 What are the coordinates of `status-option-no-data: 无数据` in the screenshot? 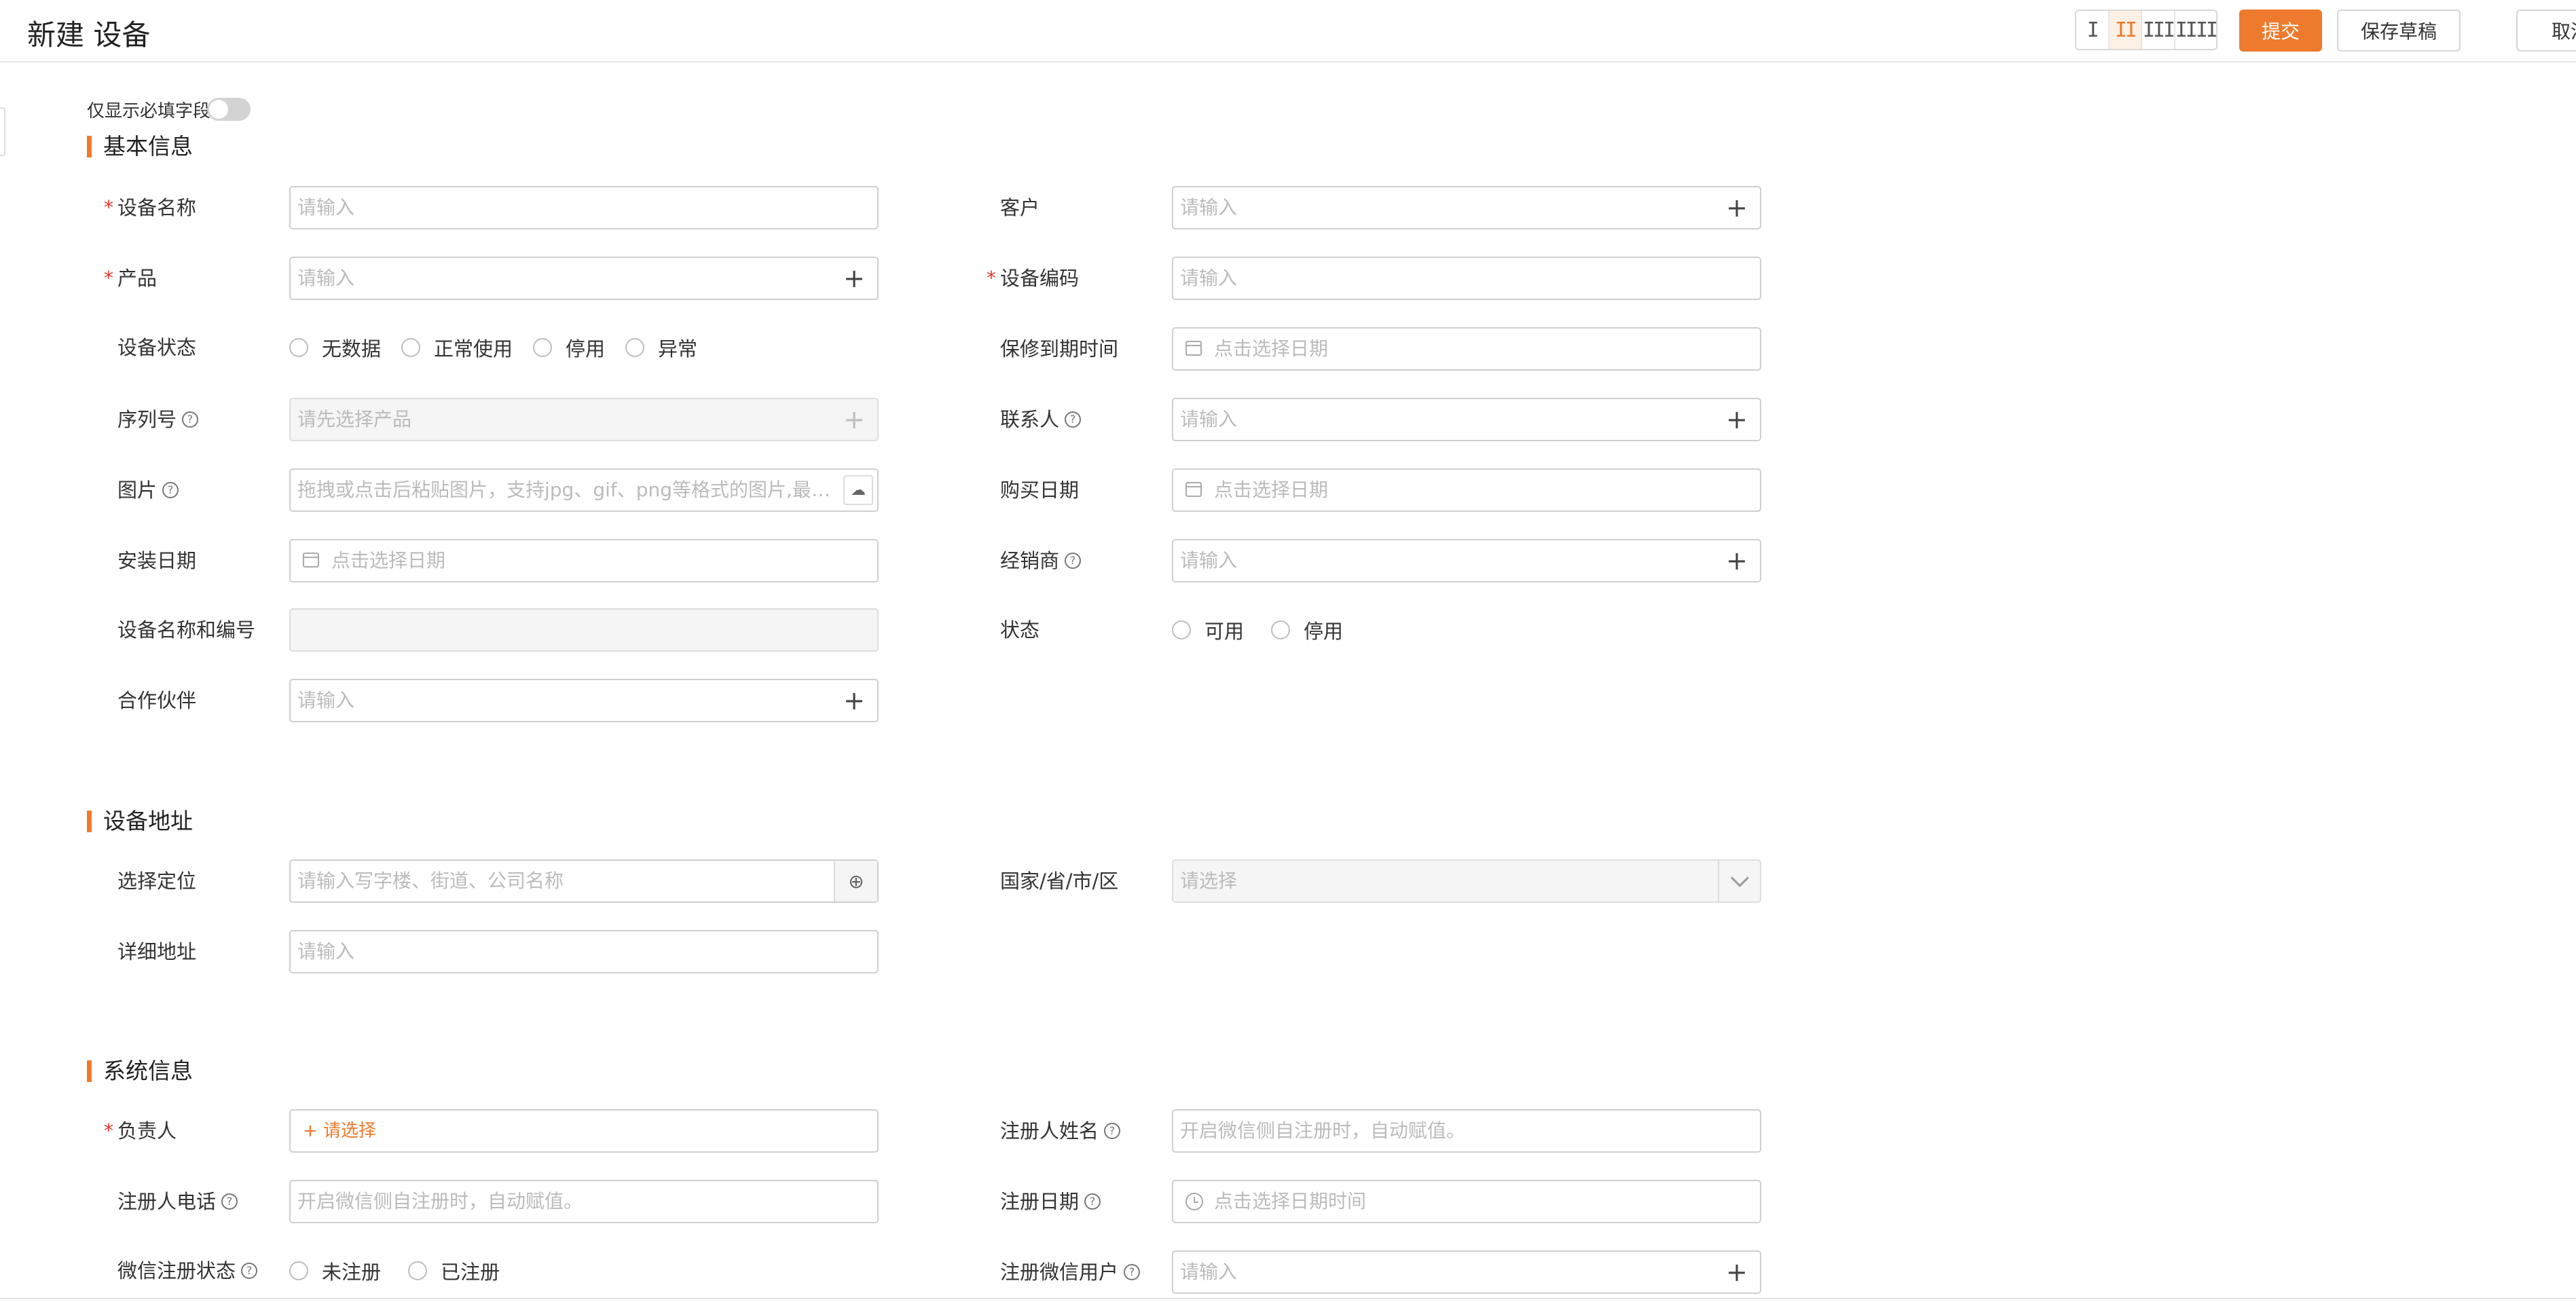 It's located at (335, 347).